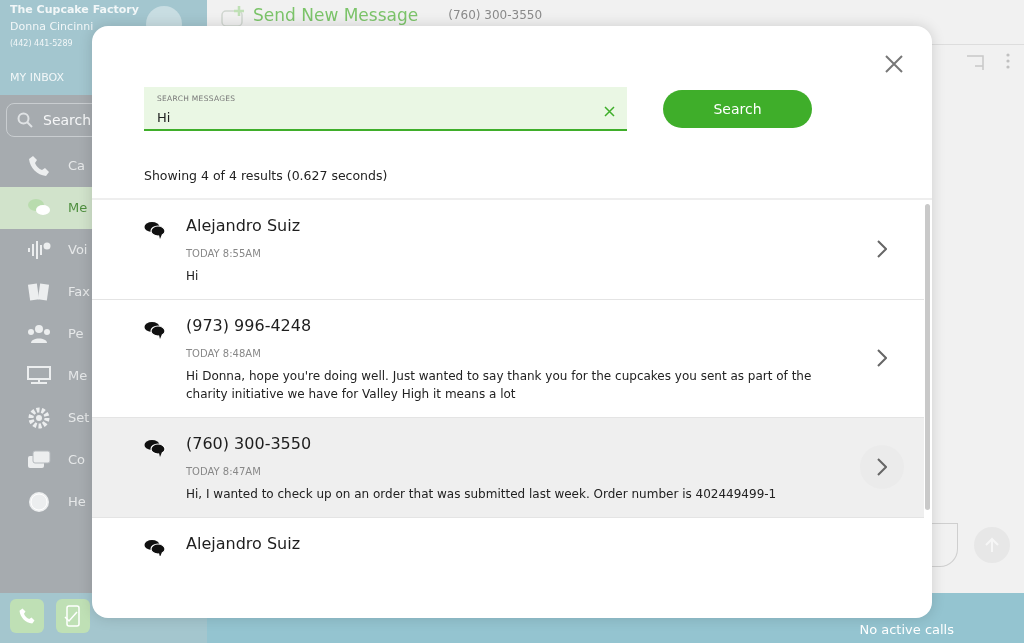 Image resolution: width=1024 pixels, height=643 pixels. What do you see at coordinates (495, 15) in the screenshot?
I see `contact-number: (760) 300-3550` at bounding box center [495, 15].